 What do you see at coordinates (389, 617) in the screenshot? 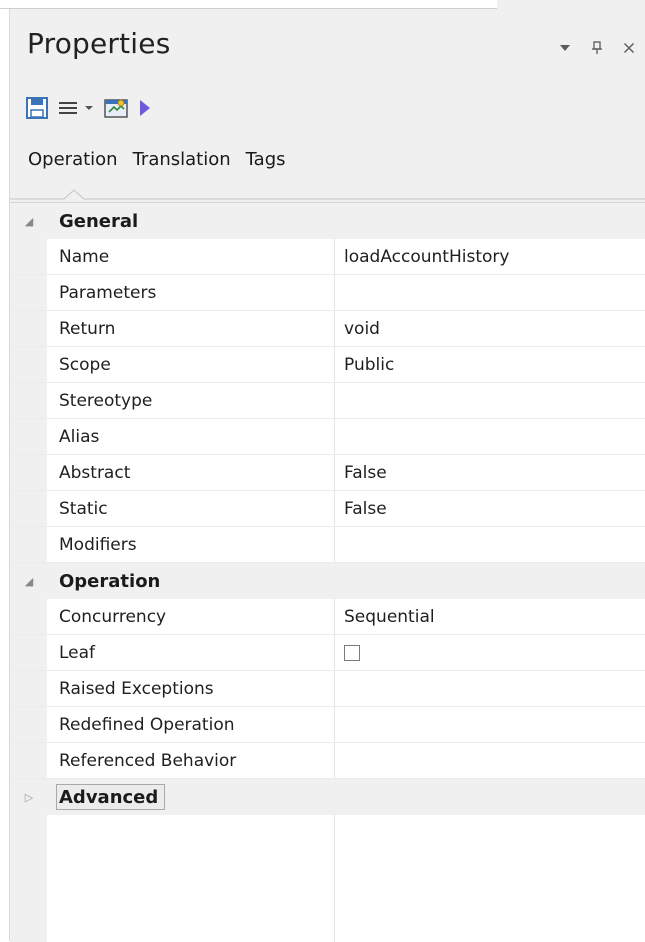
I see `property-value: Sequential` at bounding box center [389, 617].